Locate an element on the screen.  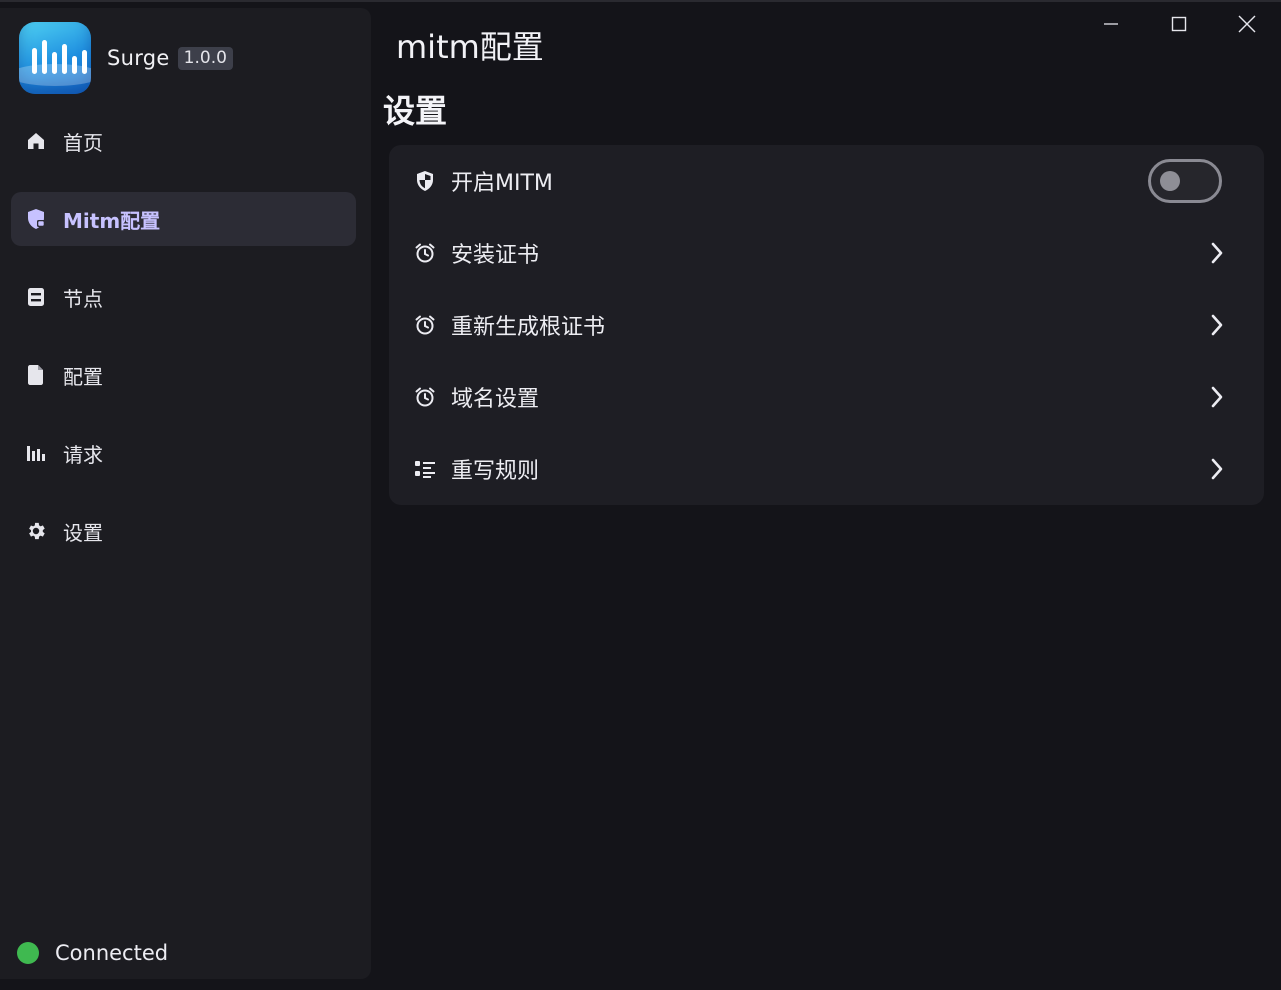
app-name: Surge is located at coordinates (138, 58).